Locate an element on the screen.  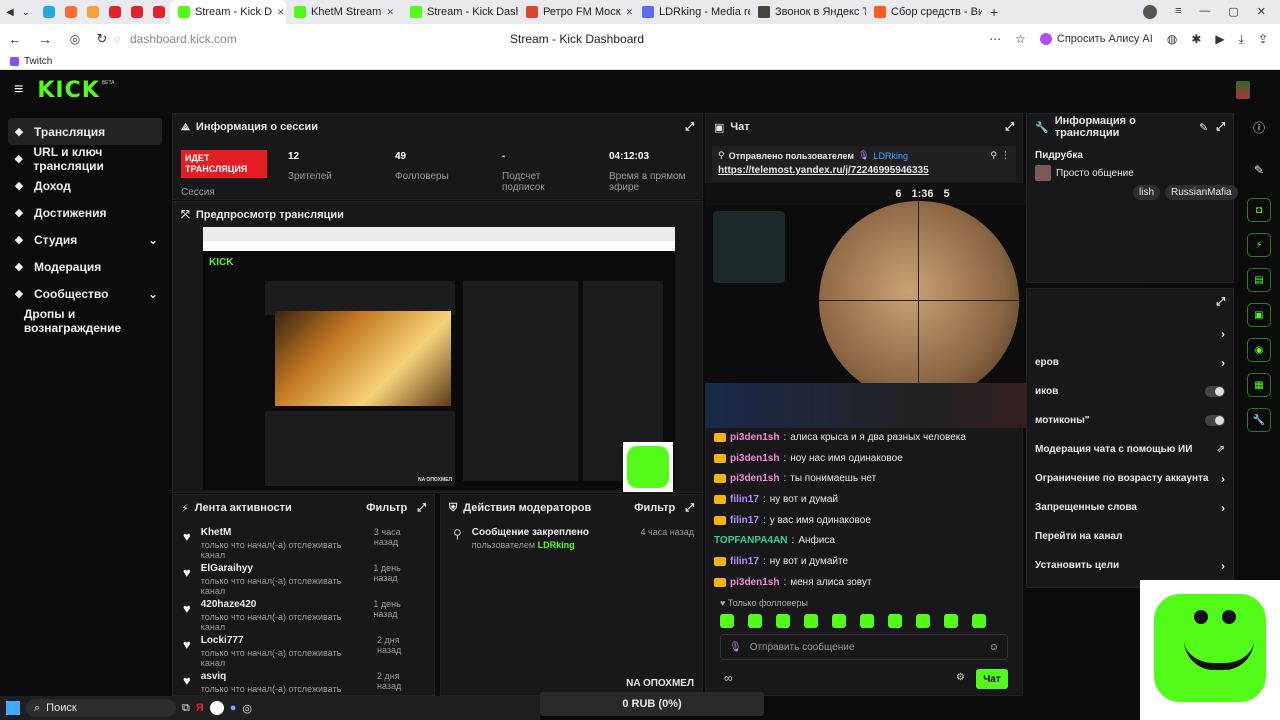
shield-icon: ◎ is located at coordinates (75, 39).